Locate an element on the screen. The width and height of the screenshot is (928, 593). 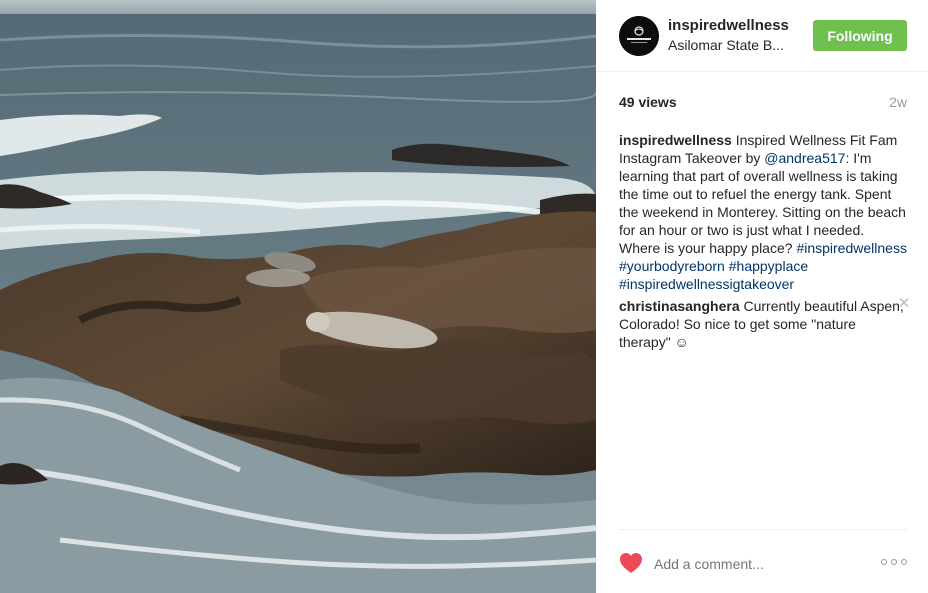
add-comment-input is located at coordinates (759, 564).